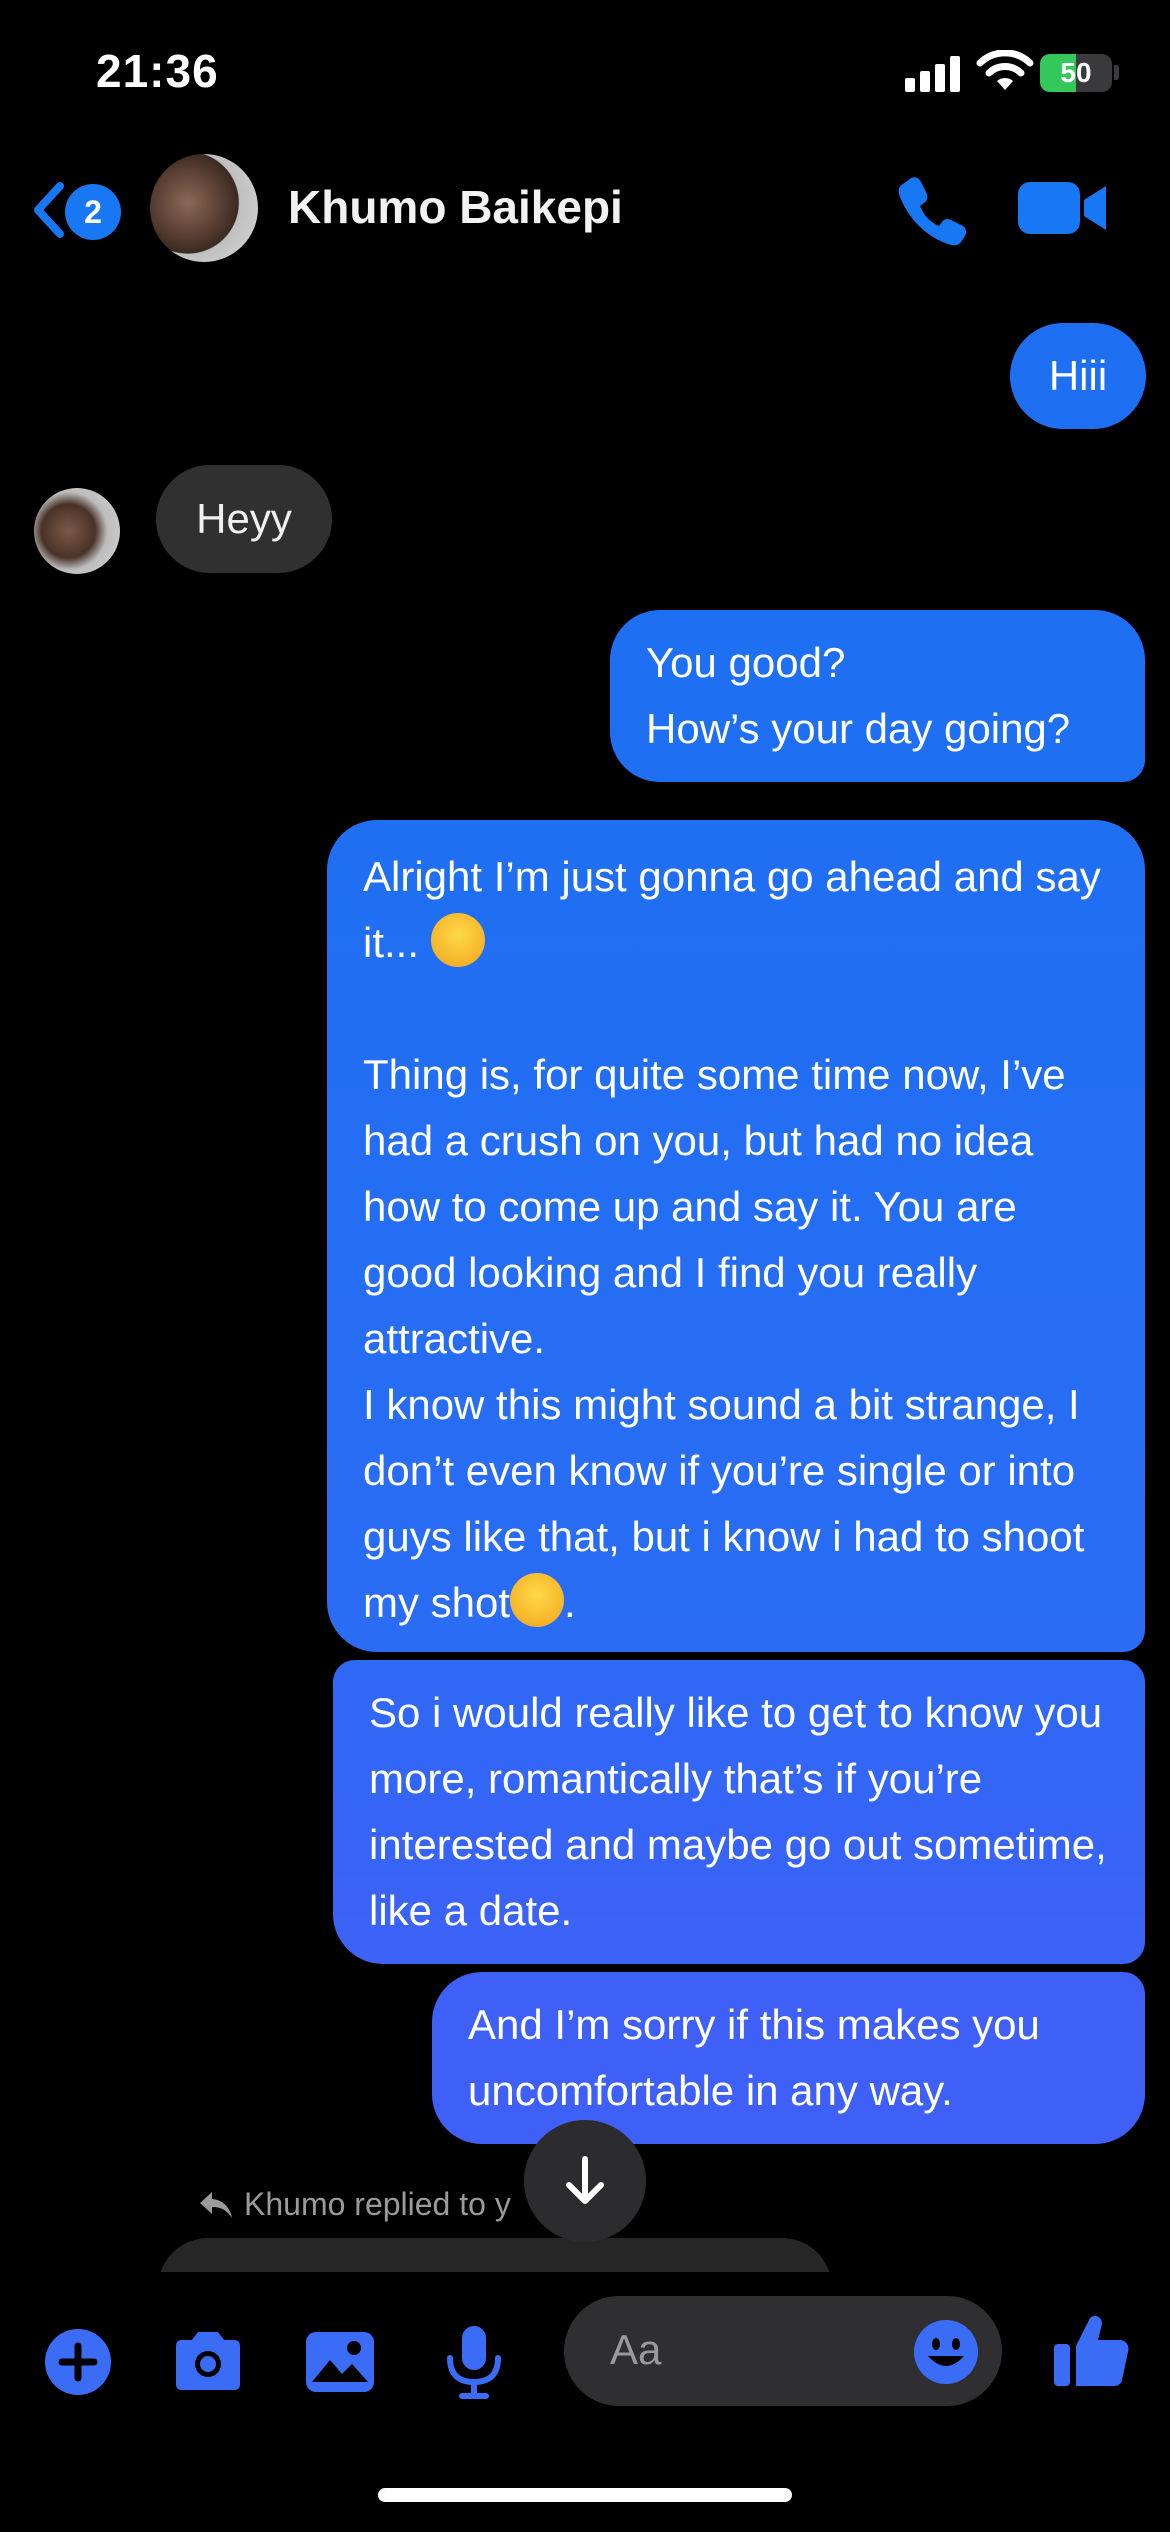  What do you see at coordinates (49, 210) in the screenshot?
I see `back-chevron-icon` at bounding box center [49, 210].